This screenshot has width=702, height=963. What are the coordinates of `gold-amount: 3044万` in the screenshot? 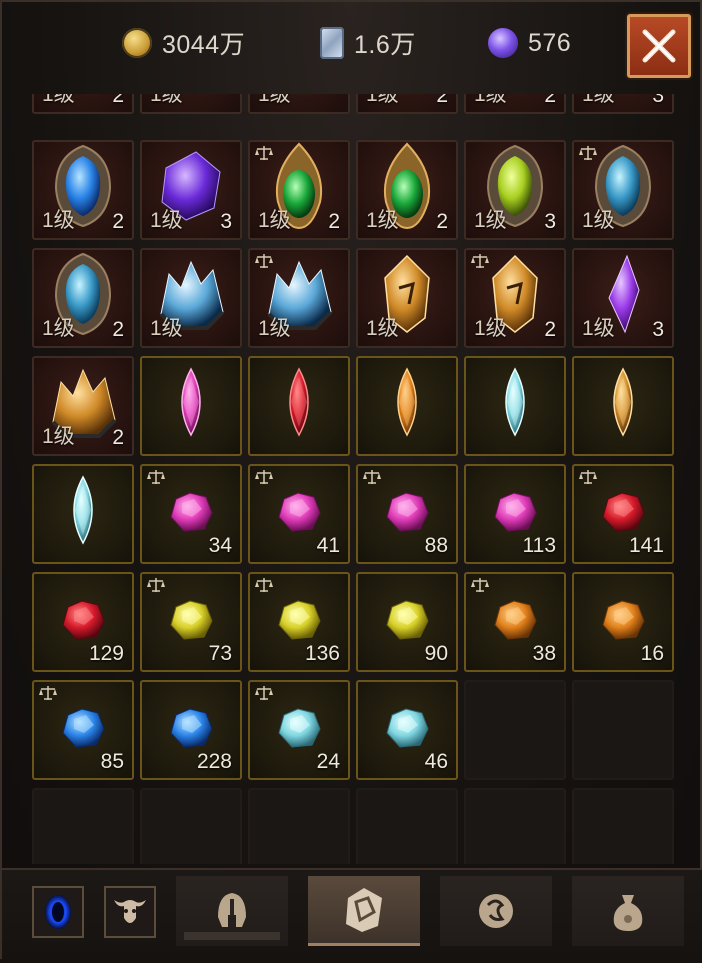 It's located at (204, 45).